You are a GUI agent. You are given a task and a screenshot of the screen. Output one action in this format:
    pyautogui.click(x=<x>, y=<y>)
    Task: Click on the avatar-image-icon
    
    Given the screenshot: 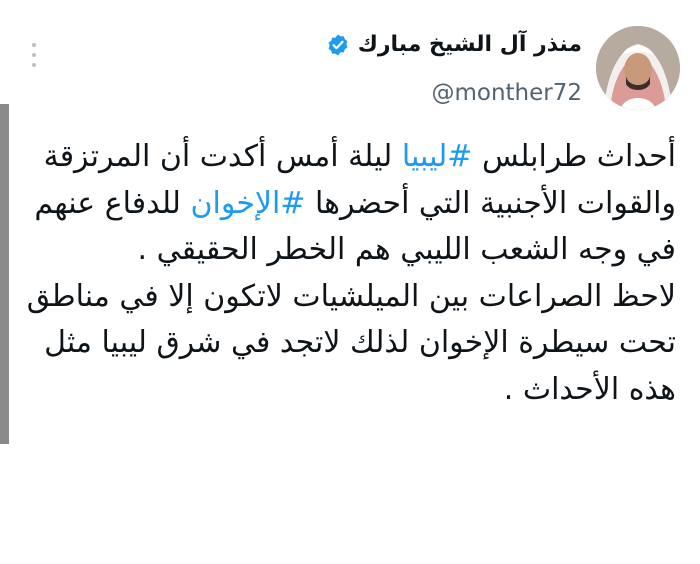 What is the action you would take?
    pyautogui.click(x=638, y=68)
    